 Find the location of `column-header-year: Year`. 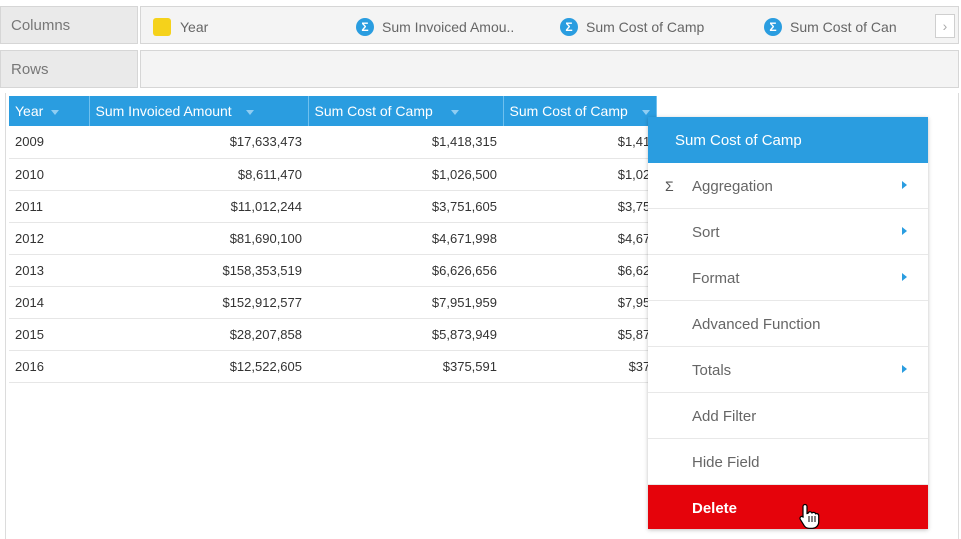

column-header-year: Year is located at coordinates (49, 111).